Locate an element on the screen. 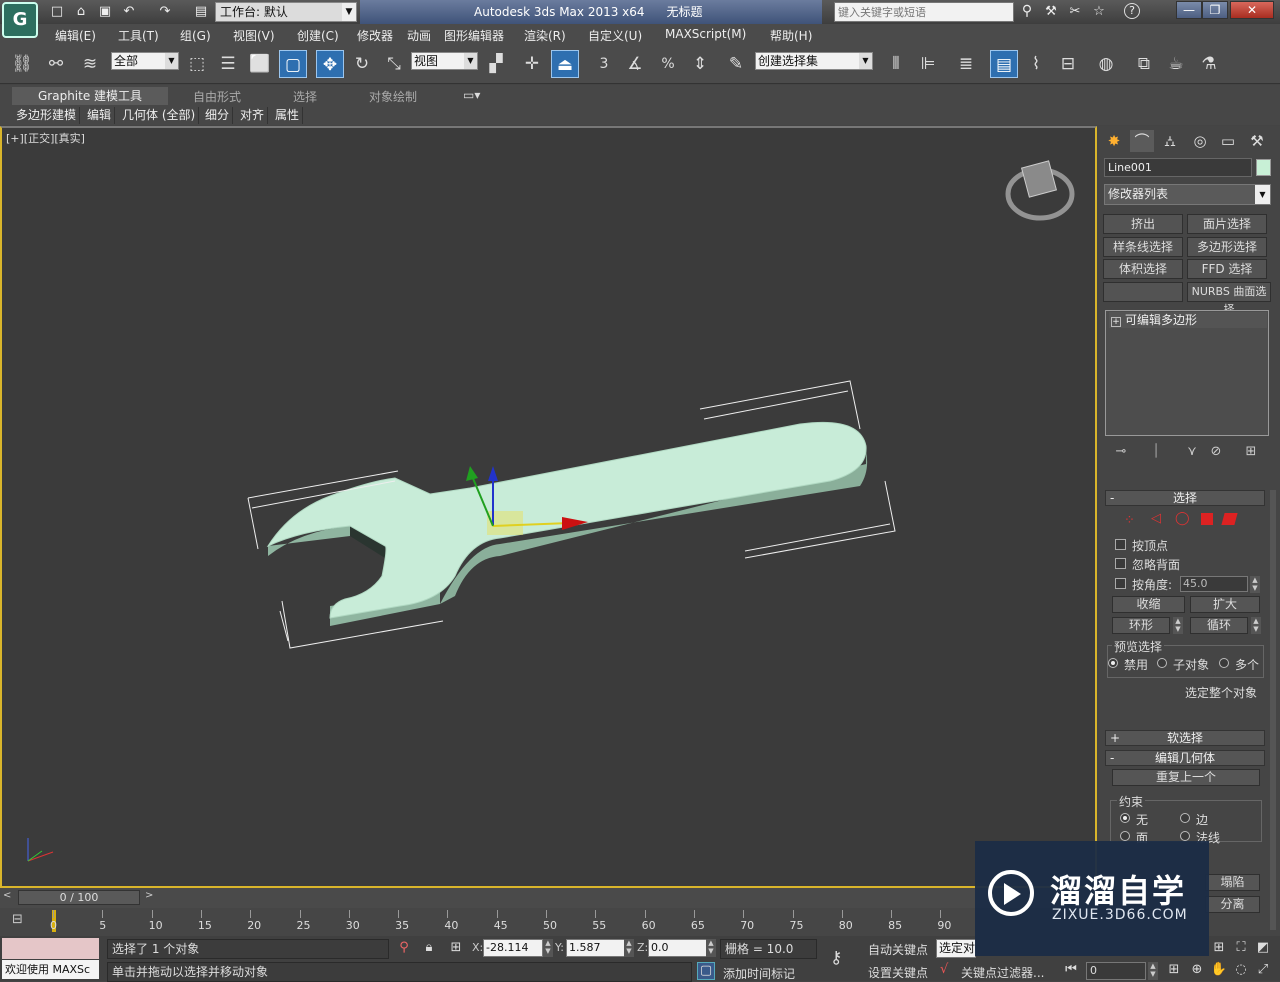 This screenshot has height=982, width=1280. field-of-view-icon: ◩ is located at coordinates (1263, 949).